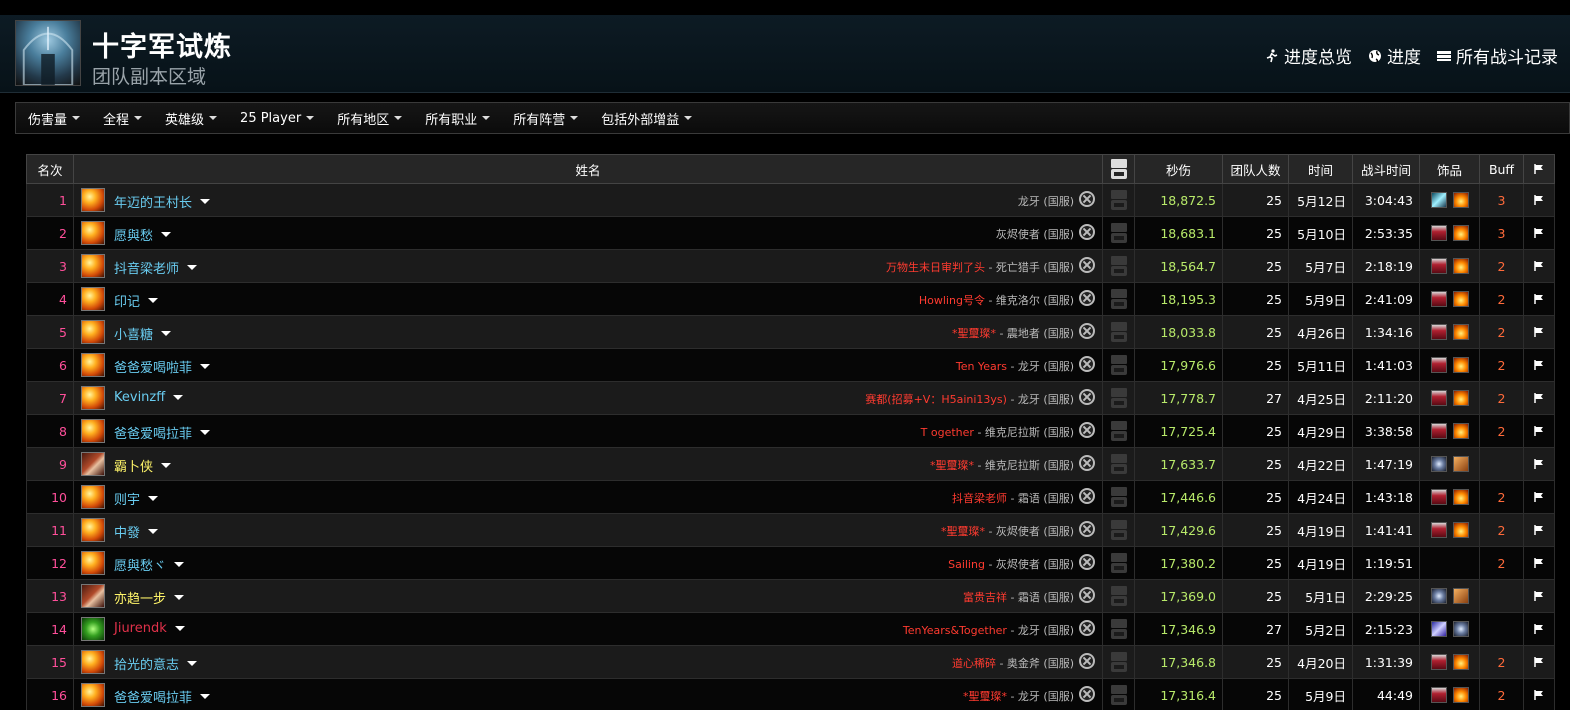  What do you see at coordinates (588, 169) in the screenshot?
I see `col-name: 姓名` at bounding box center [588, 169].